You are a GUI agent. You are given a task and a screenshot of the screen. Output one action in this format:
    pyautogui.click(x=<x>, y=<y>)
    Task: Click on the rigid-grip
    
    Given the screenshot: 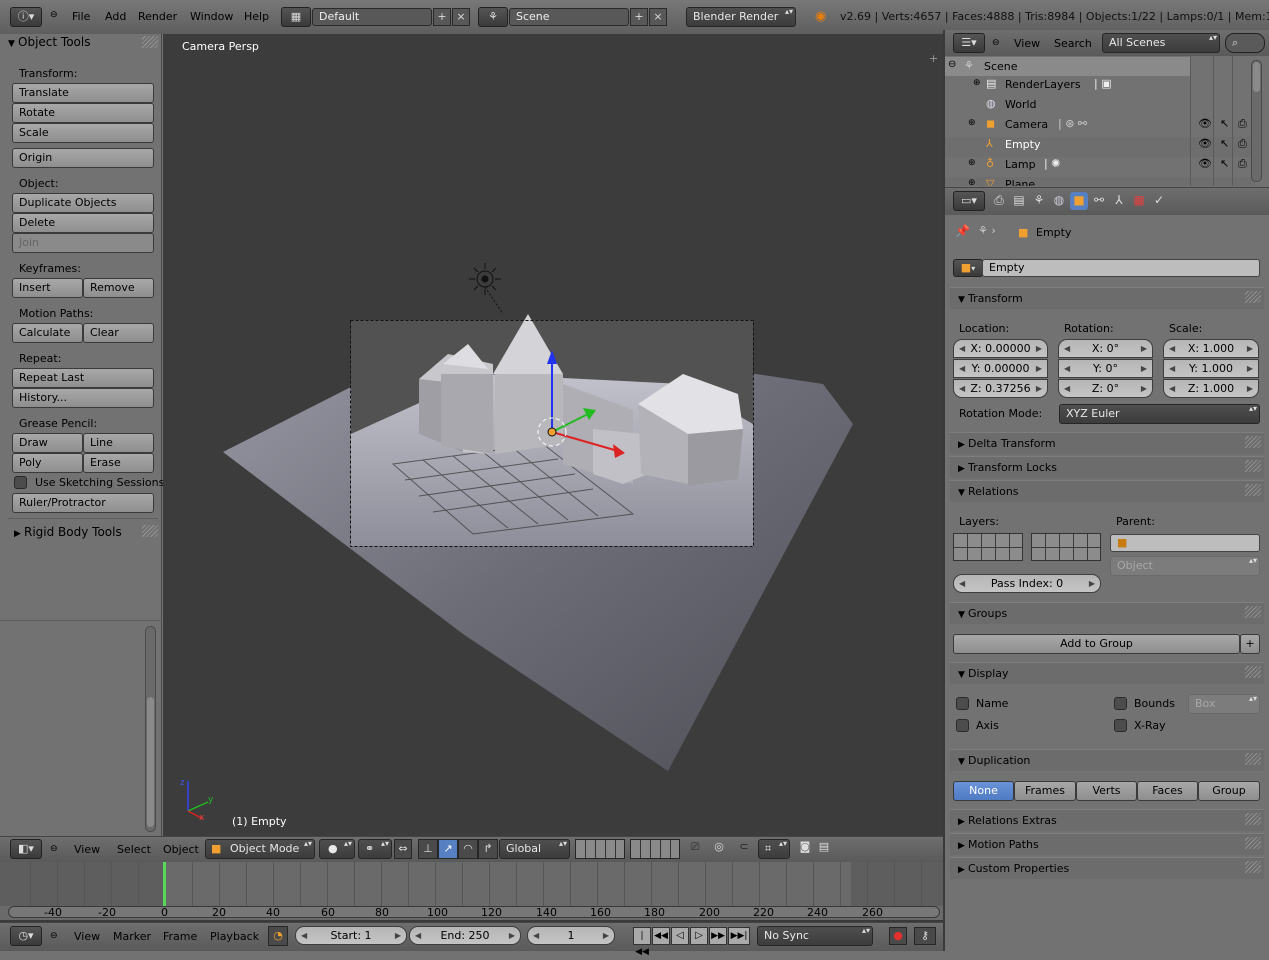 What is the action you would take?
    pyautogui.click(x=150, y=531)
    